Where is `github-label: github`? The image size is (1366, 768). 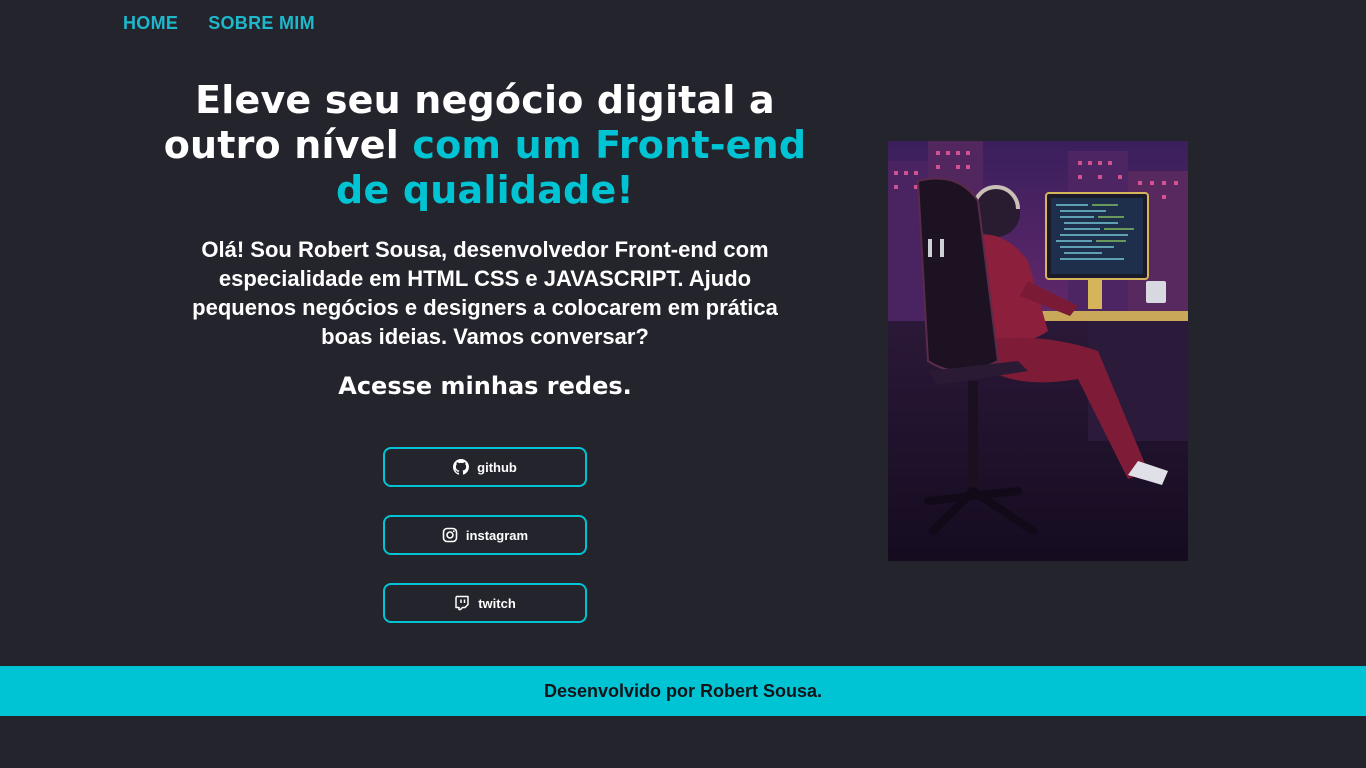
github-label: github is located at coordinates (497, 467).